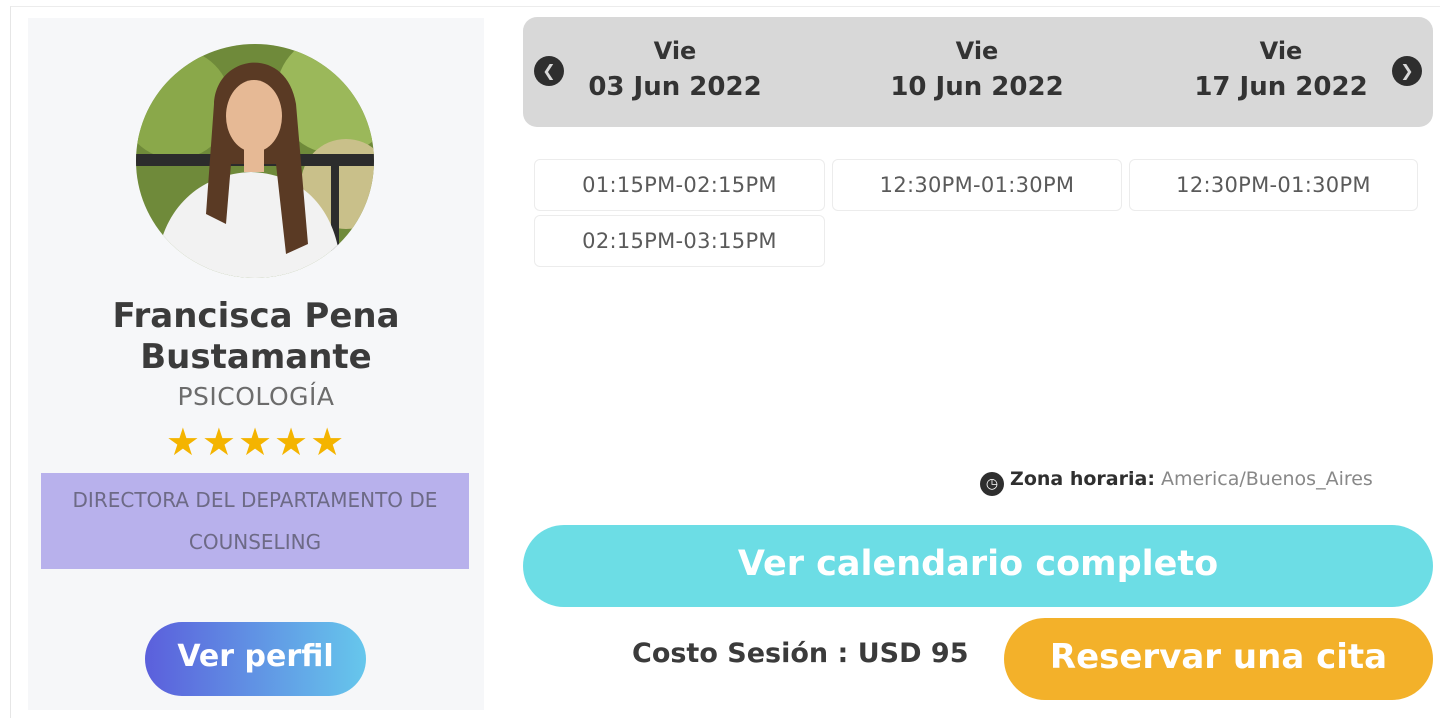 This screenshot has height=718, width=1440. What do you see at coordinates (255, 500) in the screenshot?
I see `role-line1: DIRECTORA DEL DEPARTAMENTO DE` at bounding box center [255, 500].